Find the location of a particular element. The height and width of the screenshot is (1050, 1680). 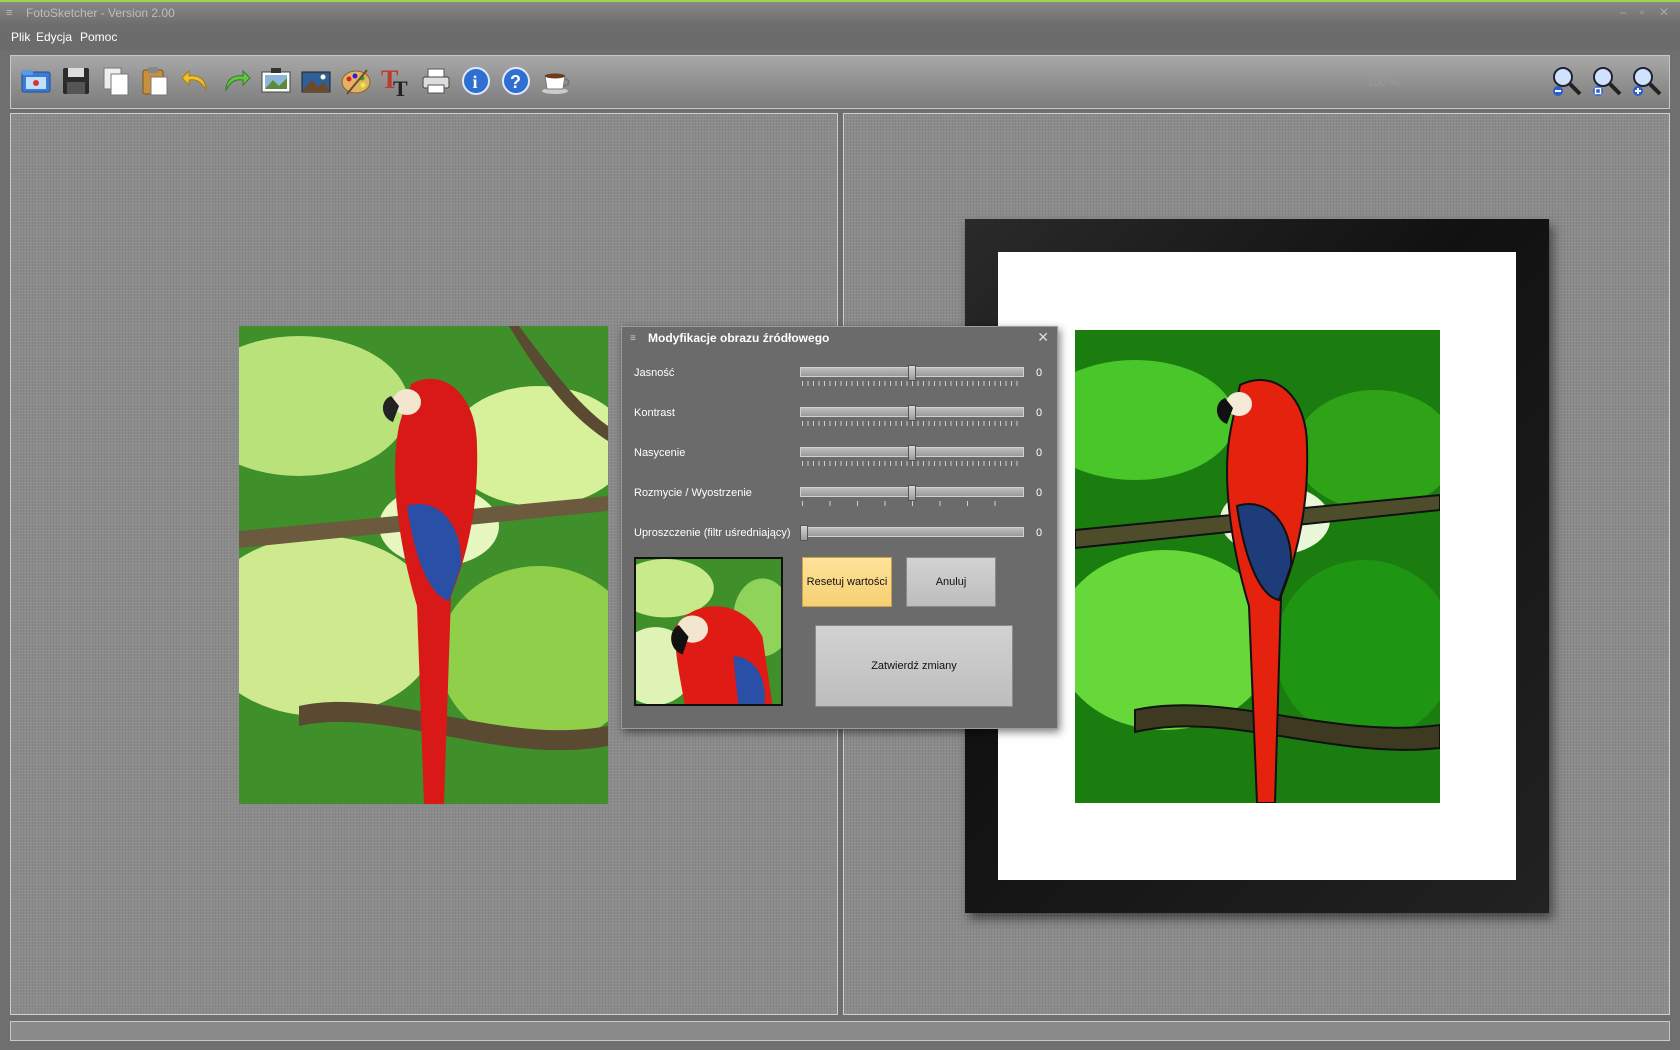

paste-button is located at coordinates (155, 81).